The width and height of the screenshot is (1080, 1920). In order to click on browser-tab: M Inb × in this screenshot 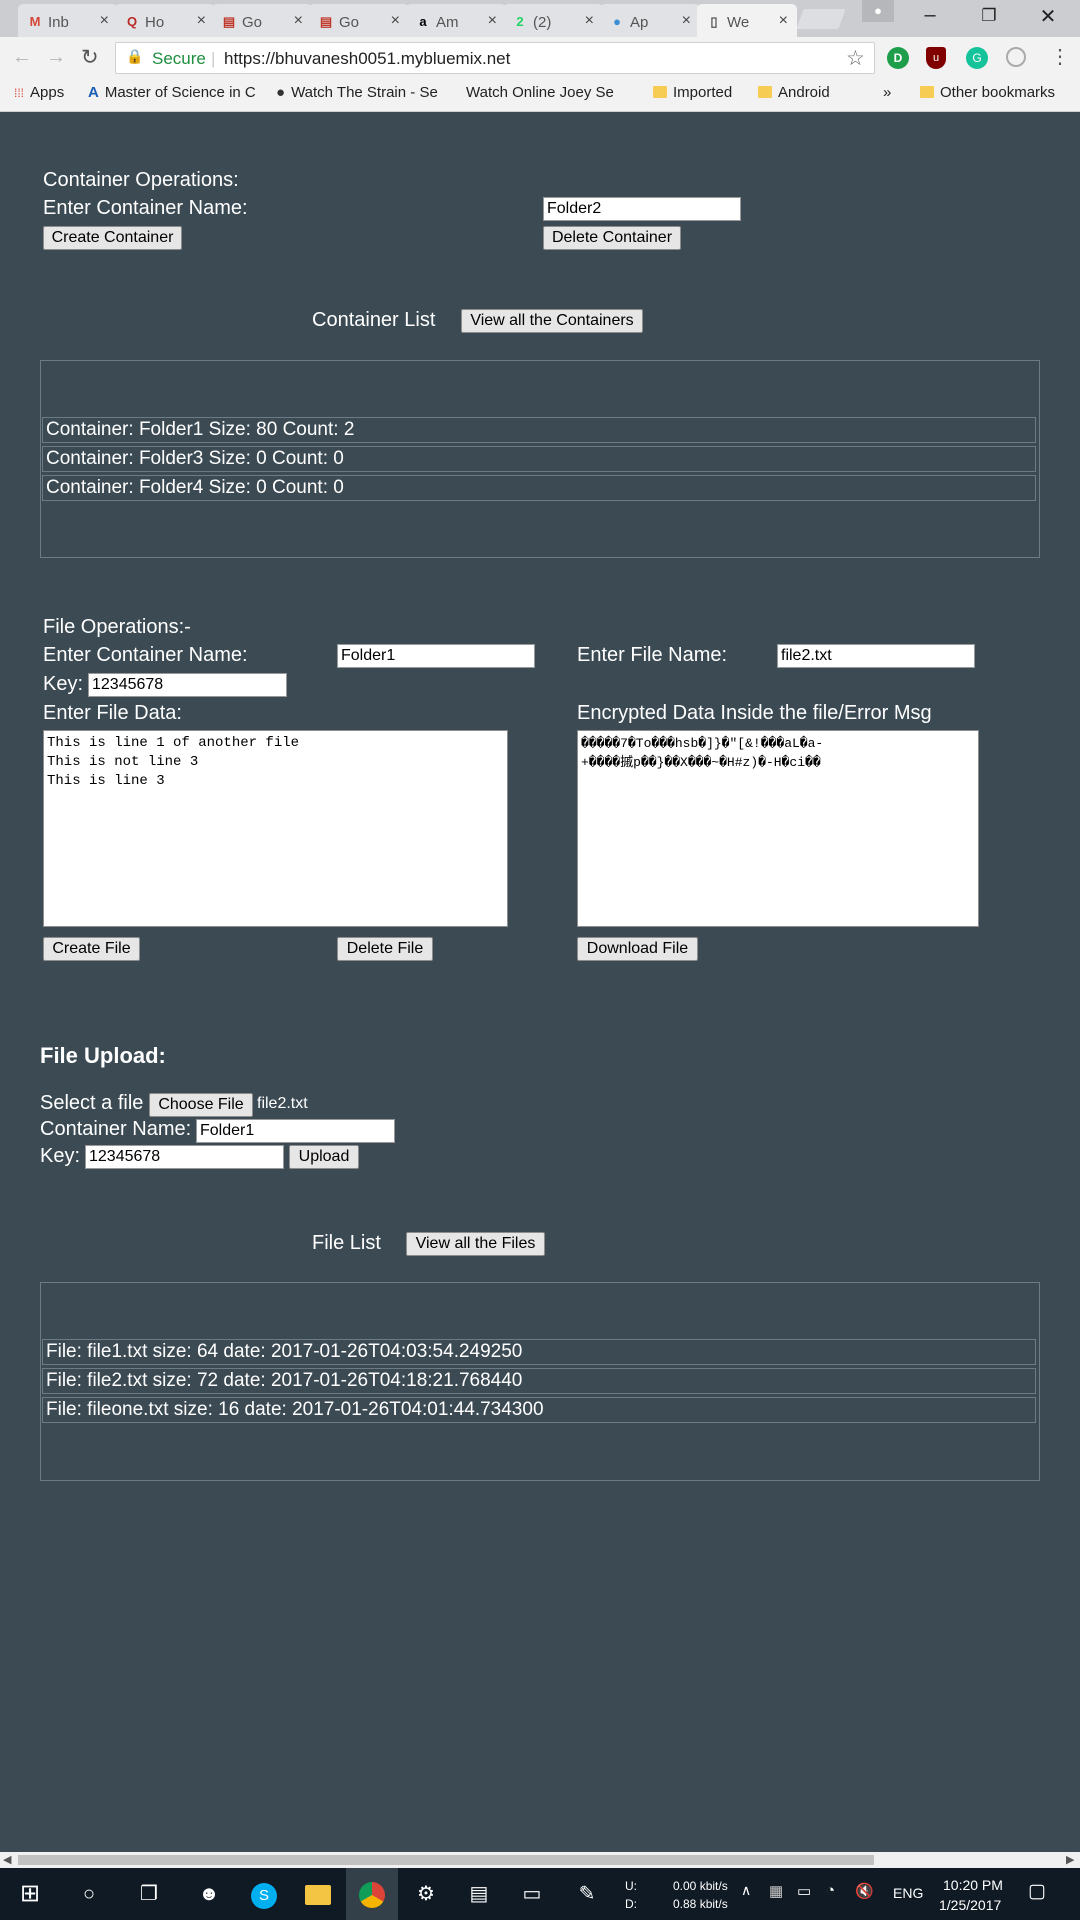, I will do `click(68, 20)`.